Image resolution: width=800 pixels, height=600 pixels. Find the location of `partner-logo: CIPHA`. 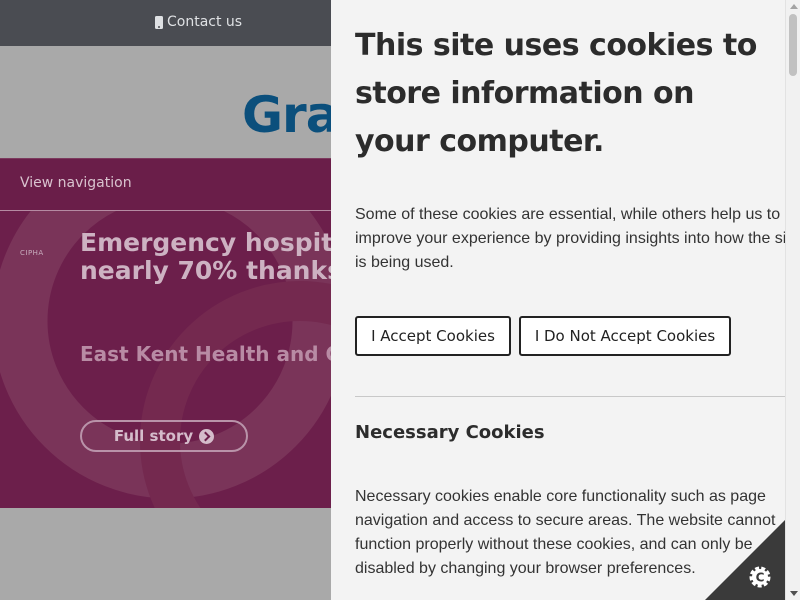

partner-logo: CIPHA is located at coordinates (32, 253).